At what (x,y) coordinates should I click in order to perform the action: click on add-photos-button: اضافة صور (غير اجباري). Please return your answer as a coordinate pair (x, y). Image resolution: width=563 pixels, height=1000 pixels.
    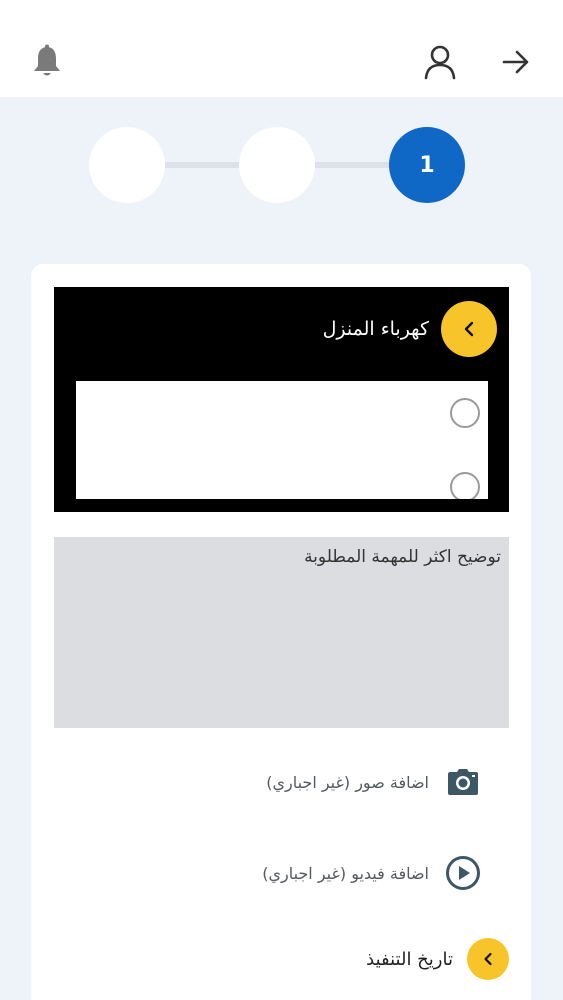
    Looking at the image, I should click on (331, 782).